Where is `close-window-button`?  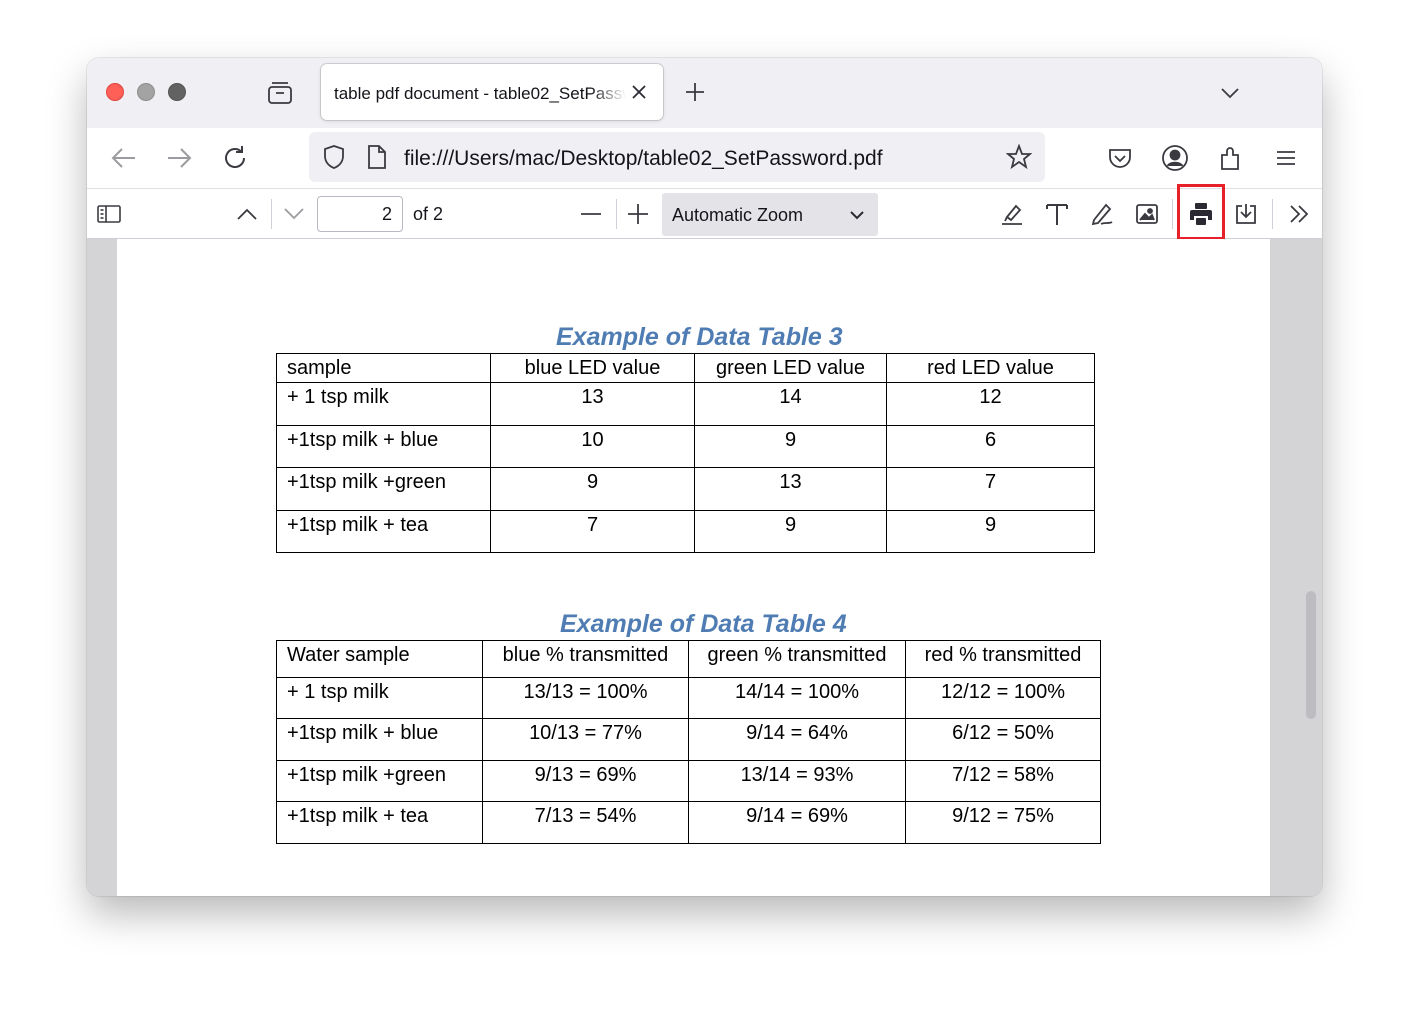 close-window-button is located at coordinates (115, 92).